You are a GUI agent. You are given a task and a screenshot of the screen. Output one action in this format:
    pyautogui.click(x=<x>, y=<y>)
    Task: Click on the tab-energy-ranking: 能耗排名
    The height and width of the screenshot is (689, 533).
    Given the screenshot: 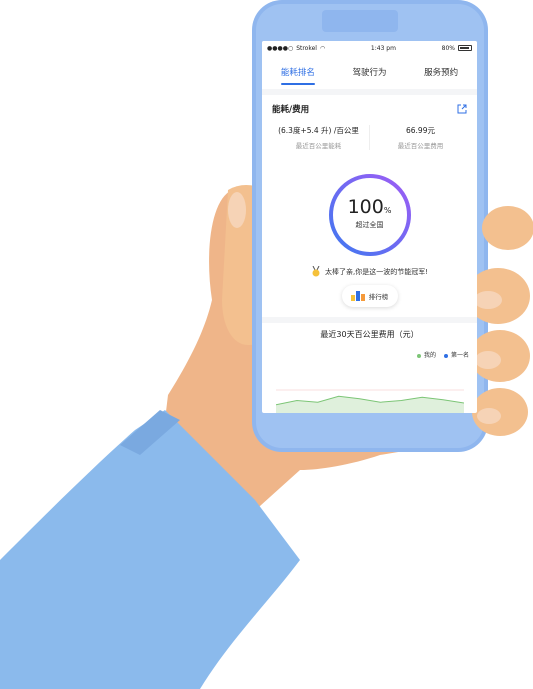 What is the action you would take?
    pyautogui.click(x=298, y=72)
    